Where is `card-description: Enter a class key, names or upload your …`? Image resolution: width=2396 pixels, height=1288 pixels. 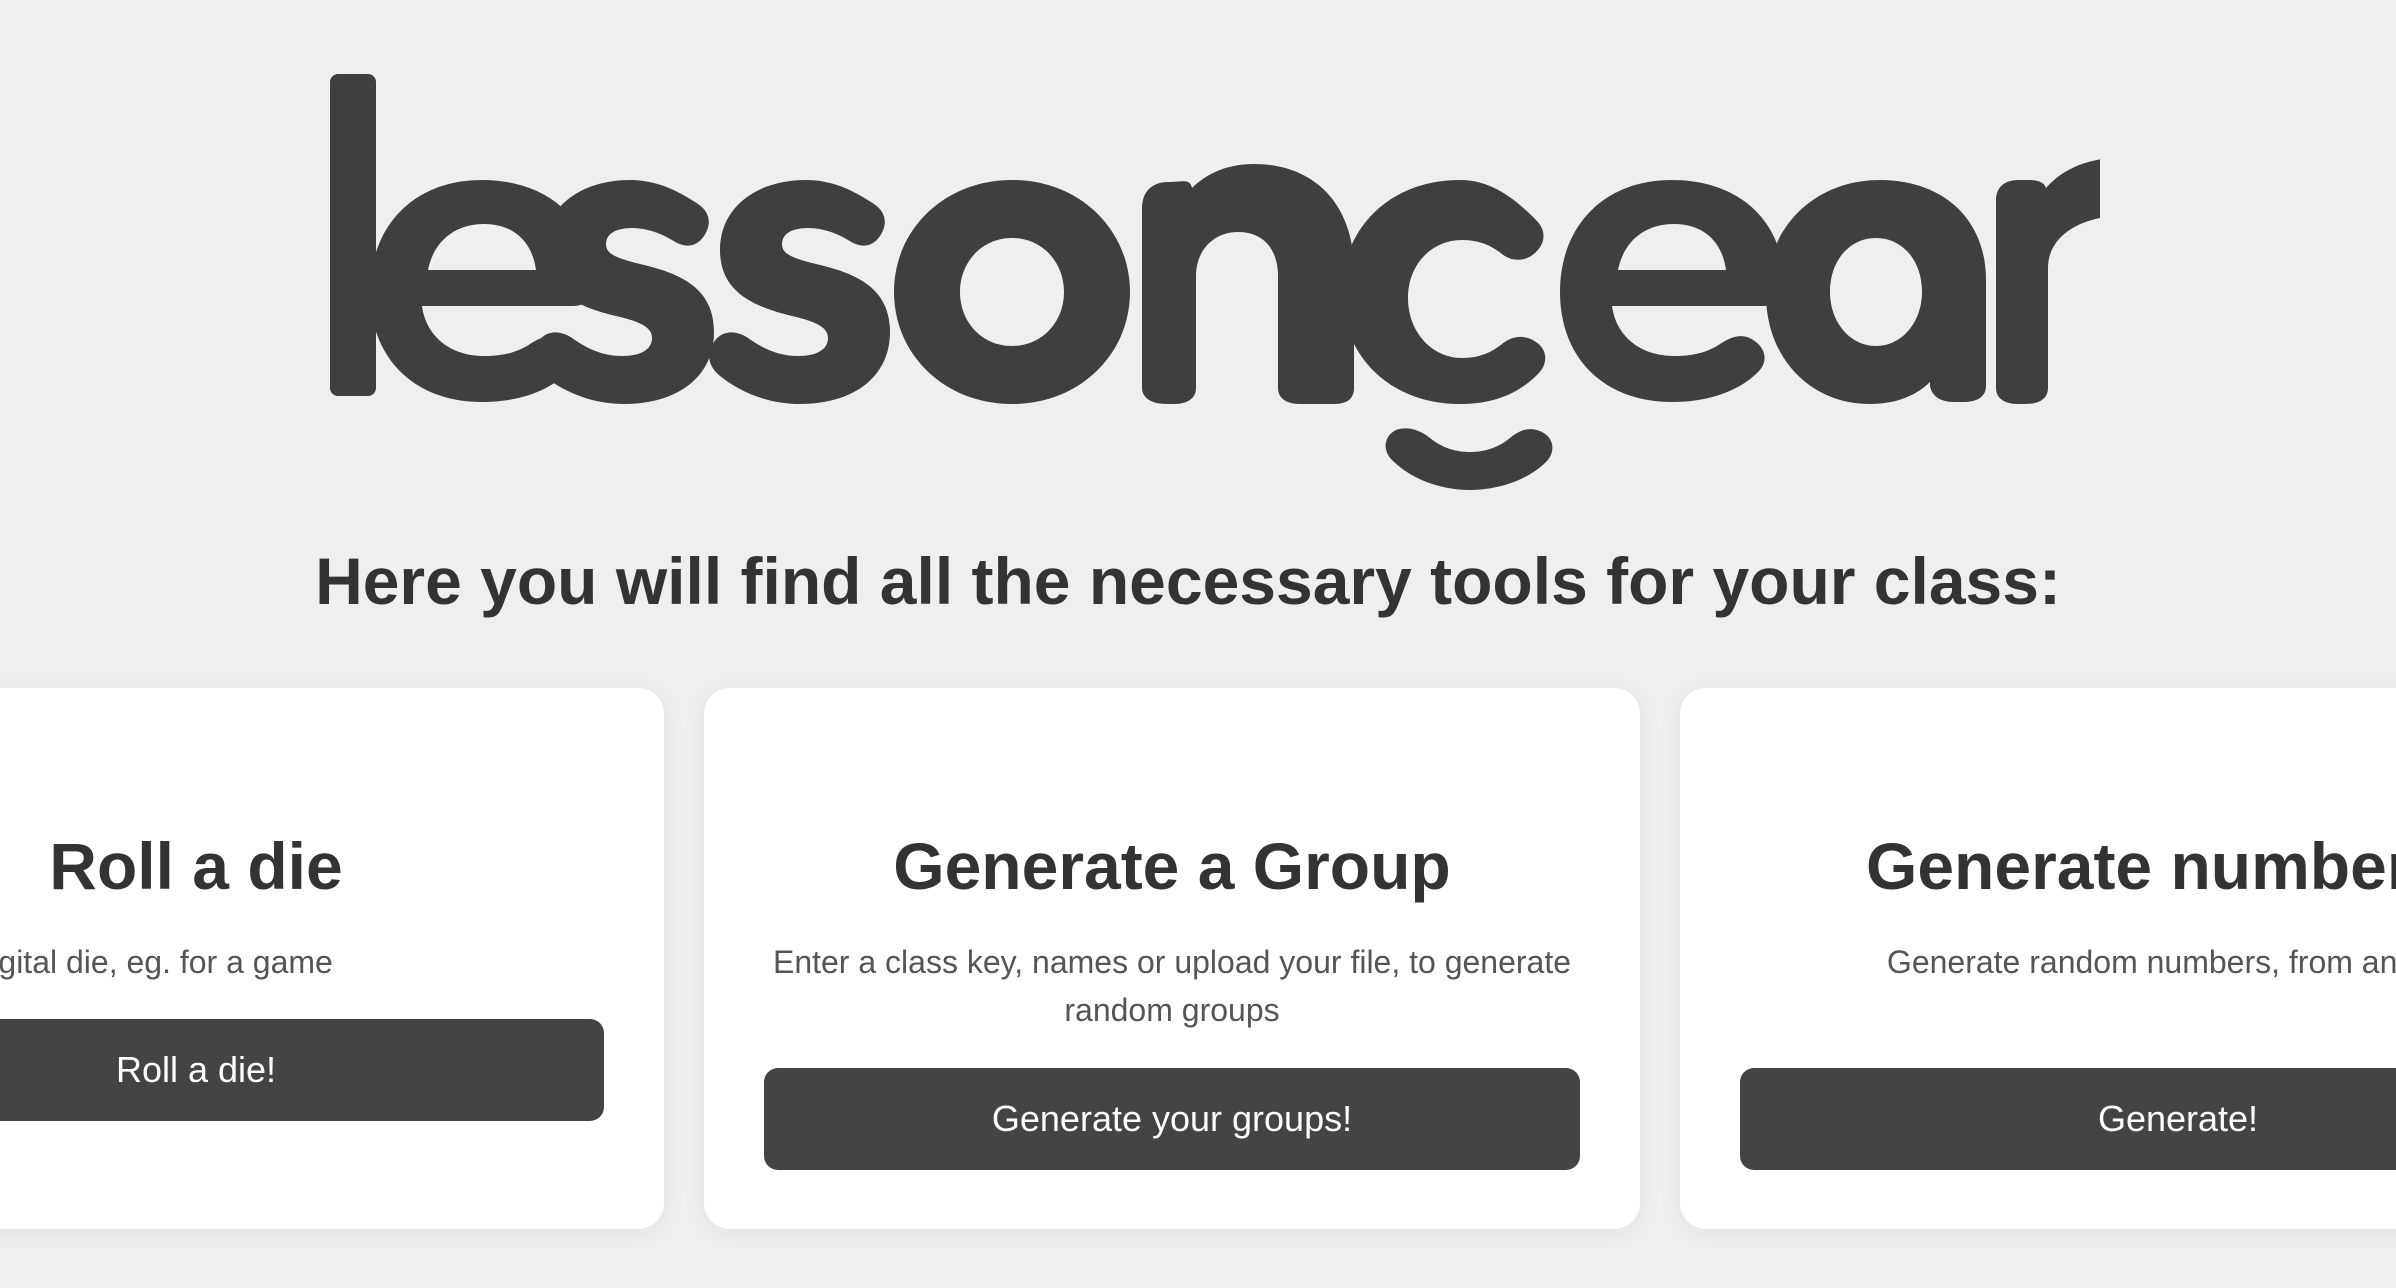
card-description: Enter a class key, names or upload your … is located at coordinates (1172, 986).